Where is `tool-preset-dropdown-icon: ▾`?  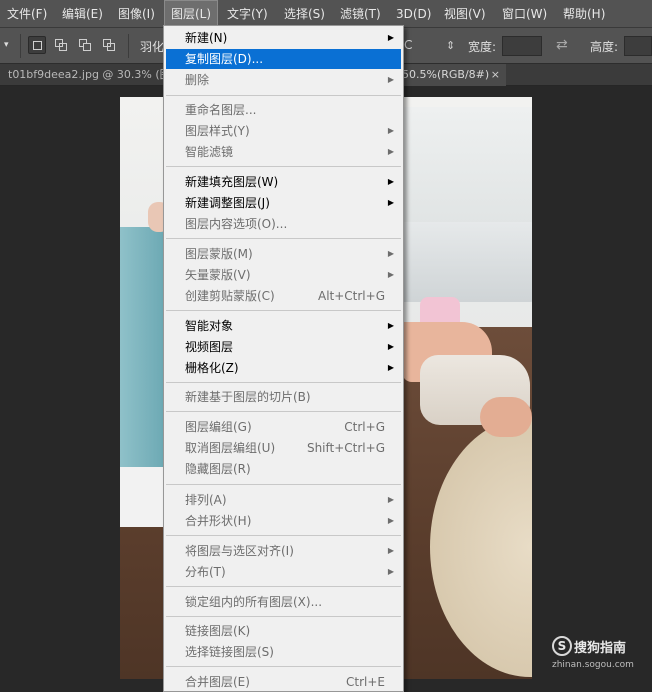
tool-preset-dropdown-icon: ▾ is located at coordinates (9, 46).